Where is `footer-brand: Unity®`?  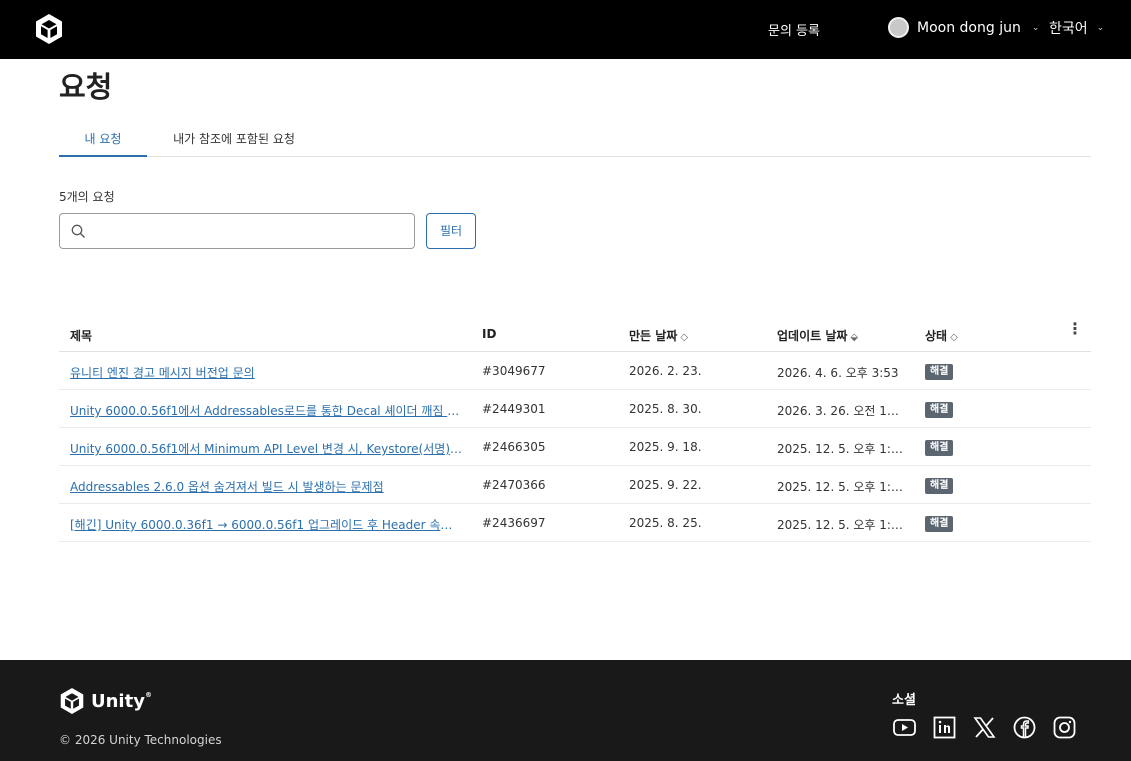
footer-brand: Unity® is located at coordinates (121, 701).